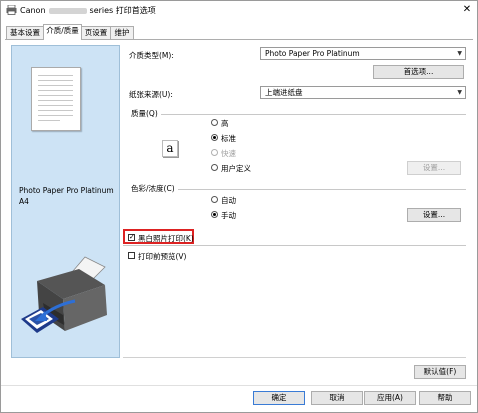 This screenshot has height=413, width=478. What do you see at coordinates (162, 256) in the screenshot?
I see `preview-before-print-label: 打印前预览(V)` at bounding box center [162, 256].